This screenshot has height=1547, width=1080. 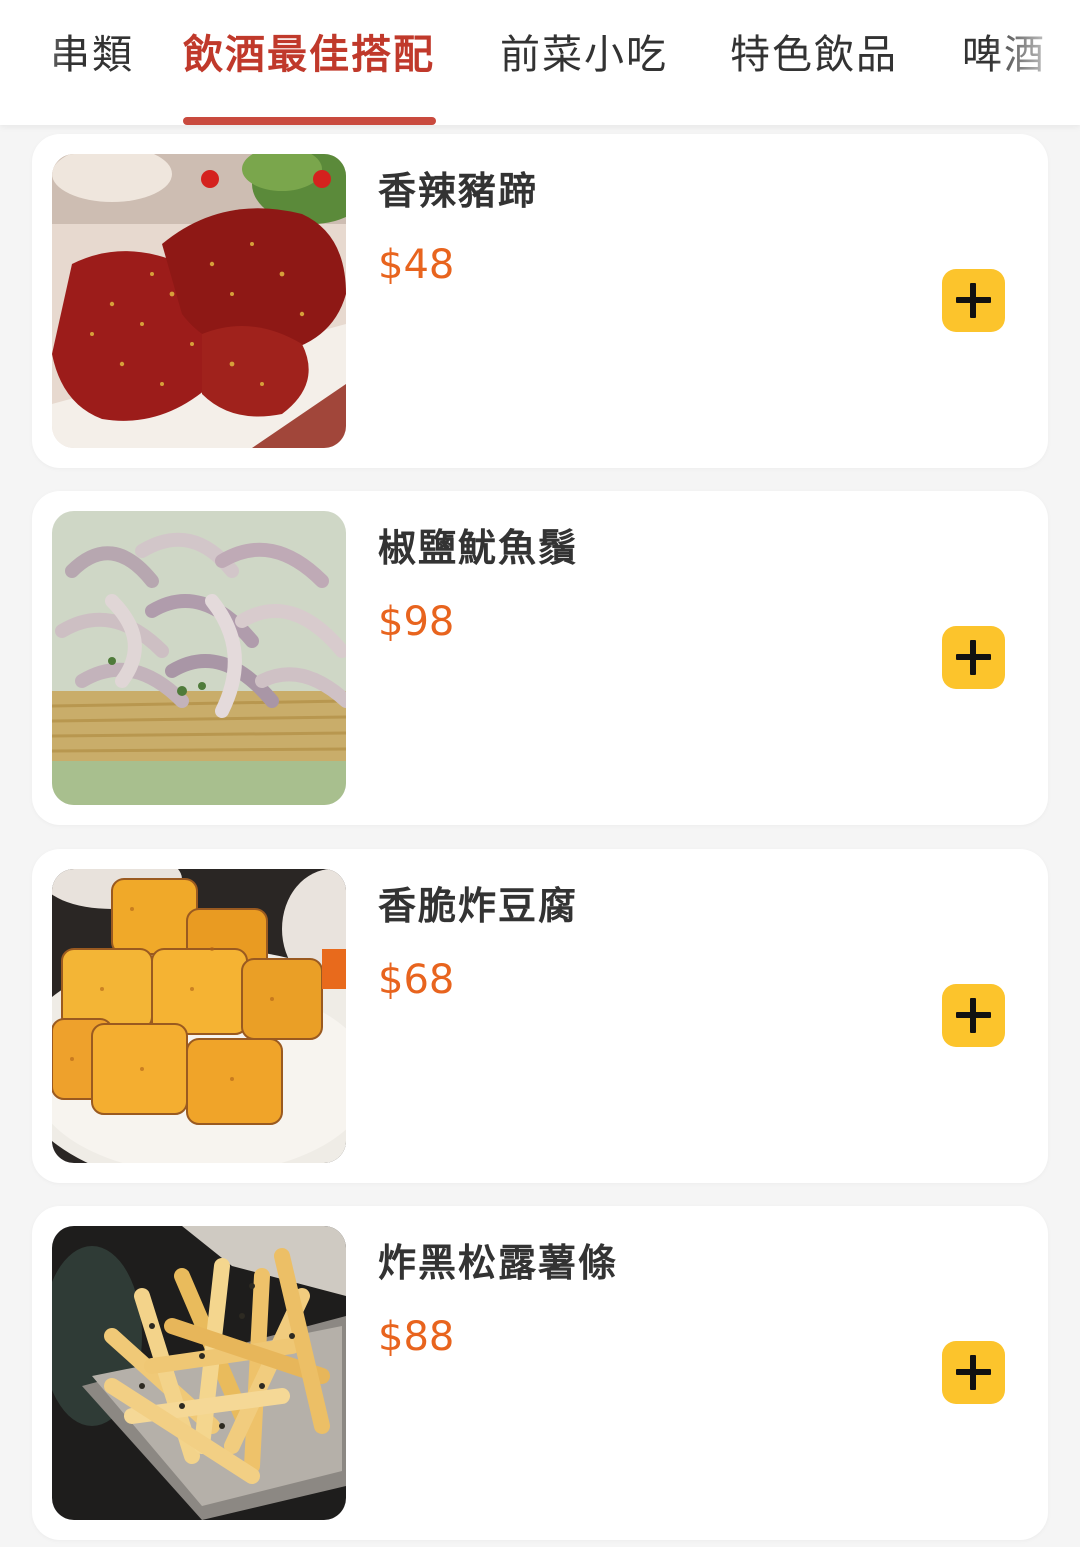 I want to click on item-name: 椒鹽魷魚鬚, so click(x=478, y=548).